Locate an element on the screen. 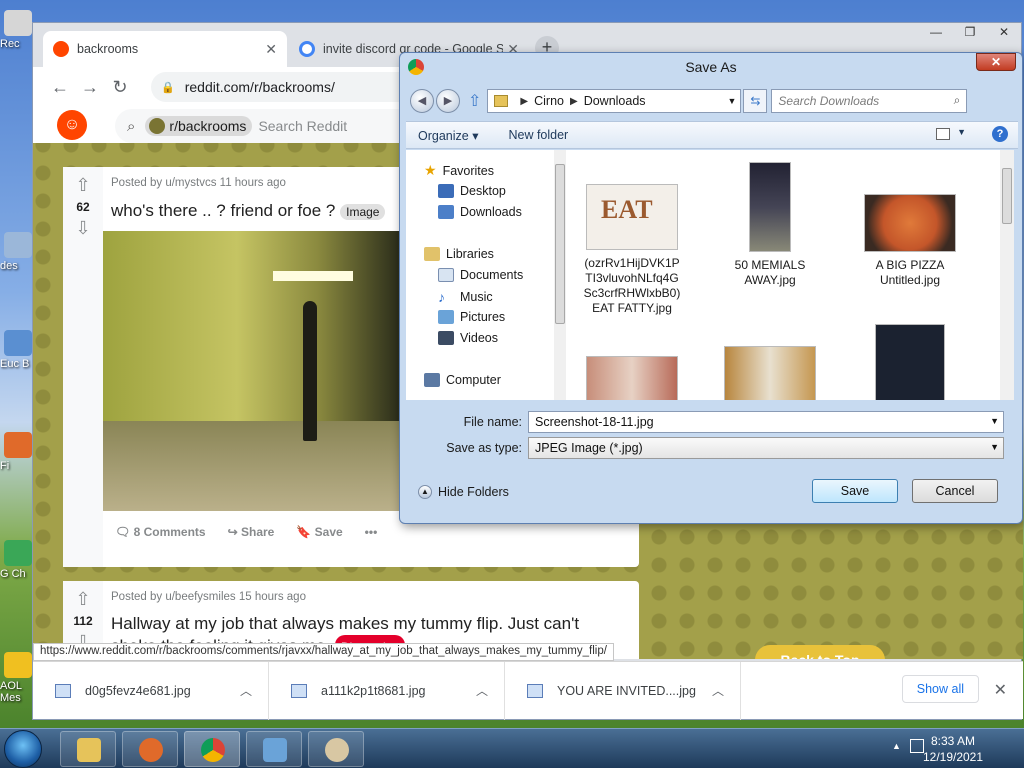  path-segment: Downloads is located at coordinates (615, 101).